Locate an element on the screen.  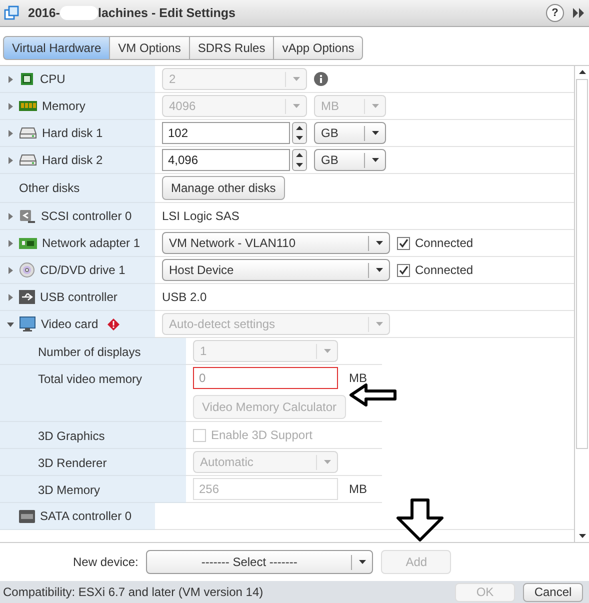
device-label: CPU is located at coordinates (53, 79).